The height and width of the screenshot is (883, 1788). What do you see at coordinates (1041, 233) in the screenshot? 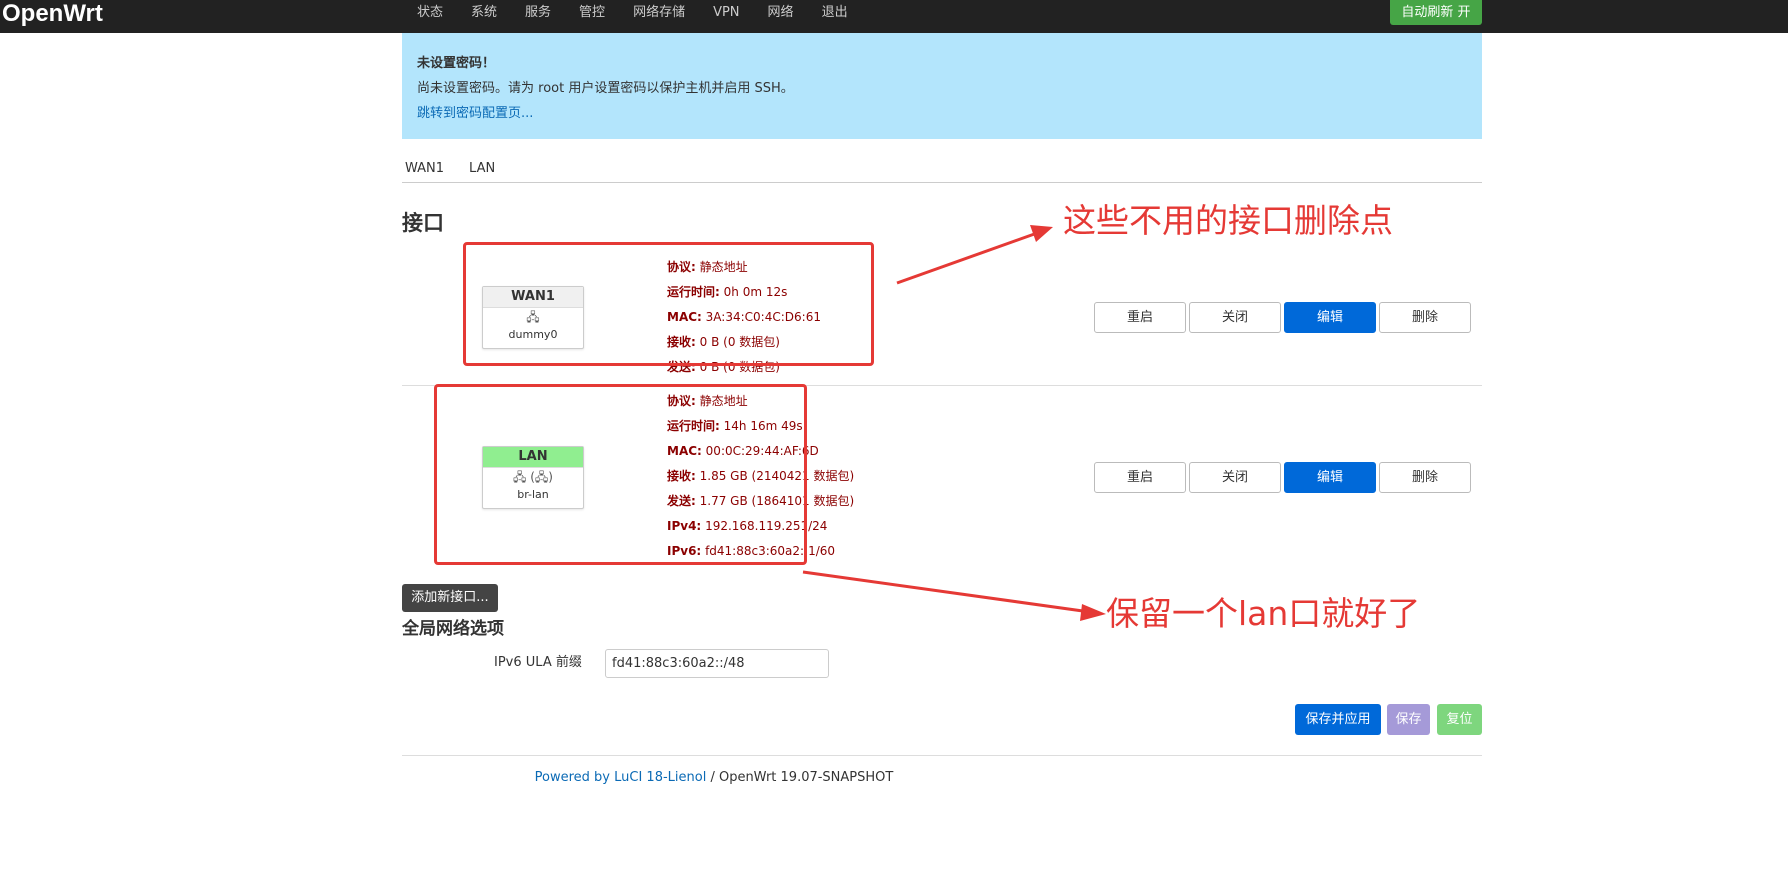
I see `annotation-arrowhead-top` at bounding box center [1041, 233].